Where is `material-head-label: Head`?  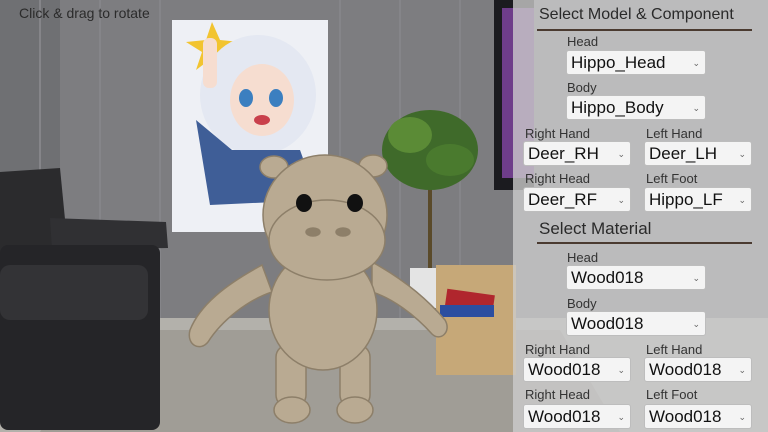
material-head-label: Head is located at coordinates (583, 257).